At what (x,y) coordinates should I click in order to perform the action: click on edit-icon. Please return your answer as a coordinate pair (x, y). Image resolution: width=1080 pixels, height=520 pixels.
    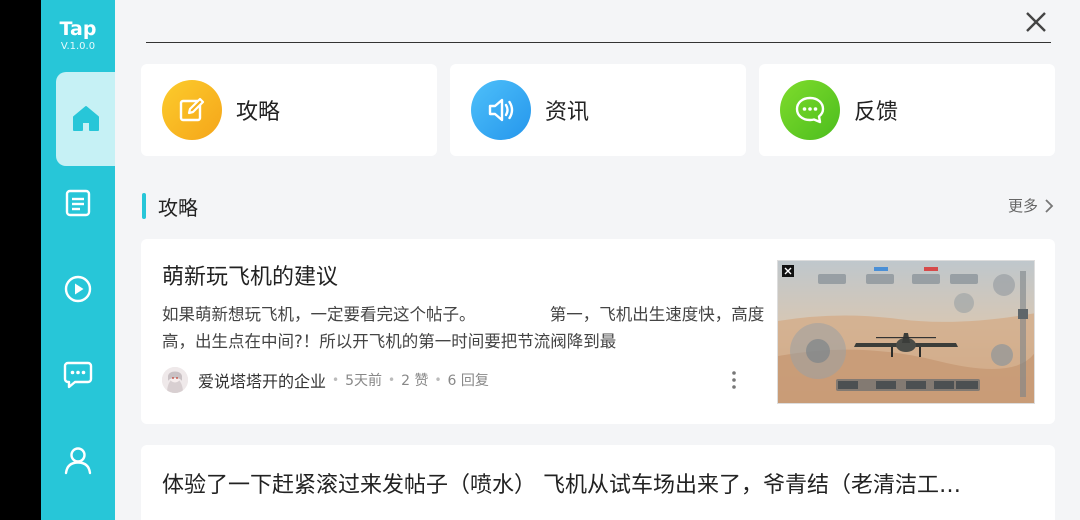
    Looking at the image, I should click on (192, 110).